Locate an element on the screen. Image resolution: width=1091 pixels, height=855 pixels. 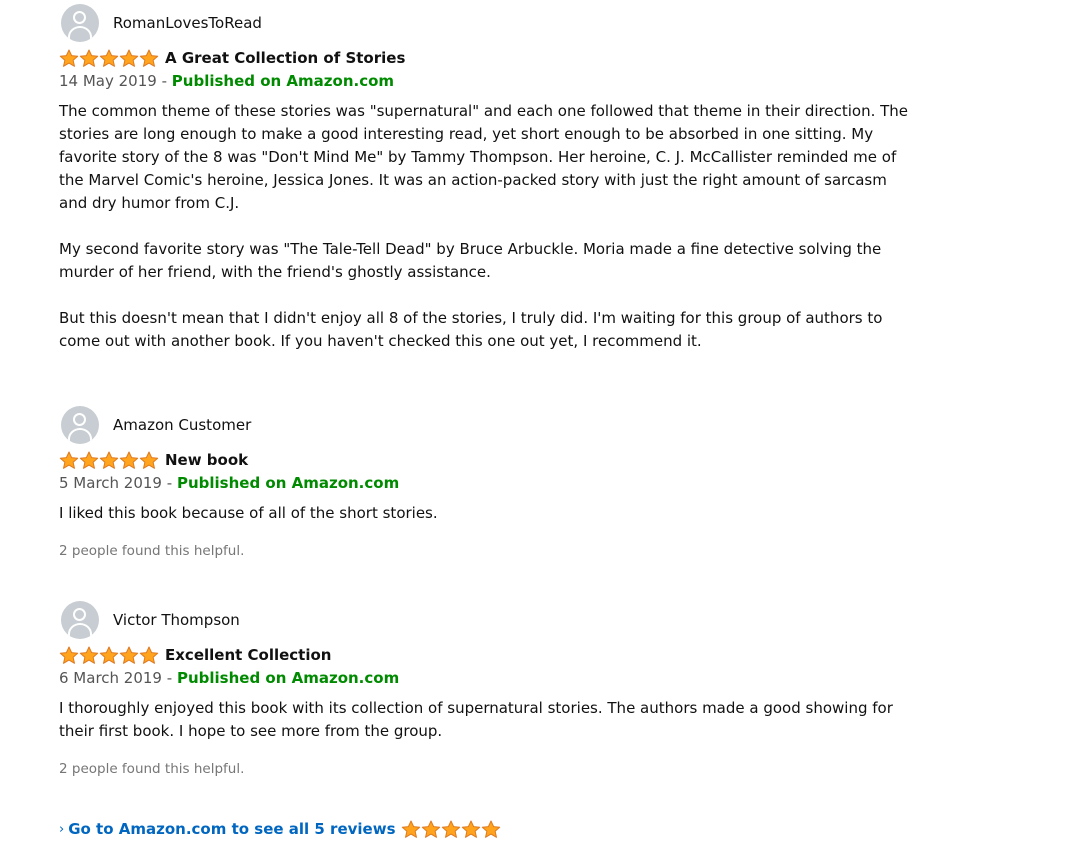
see-all-reviews-link: › Go to Amazon.com to see all 5 reviews is located at coordinates (280, 829).